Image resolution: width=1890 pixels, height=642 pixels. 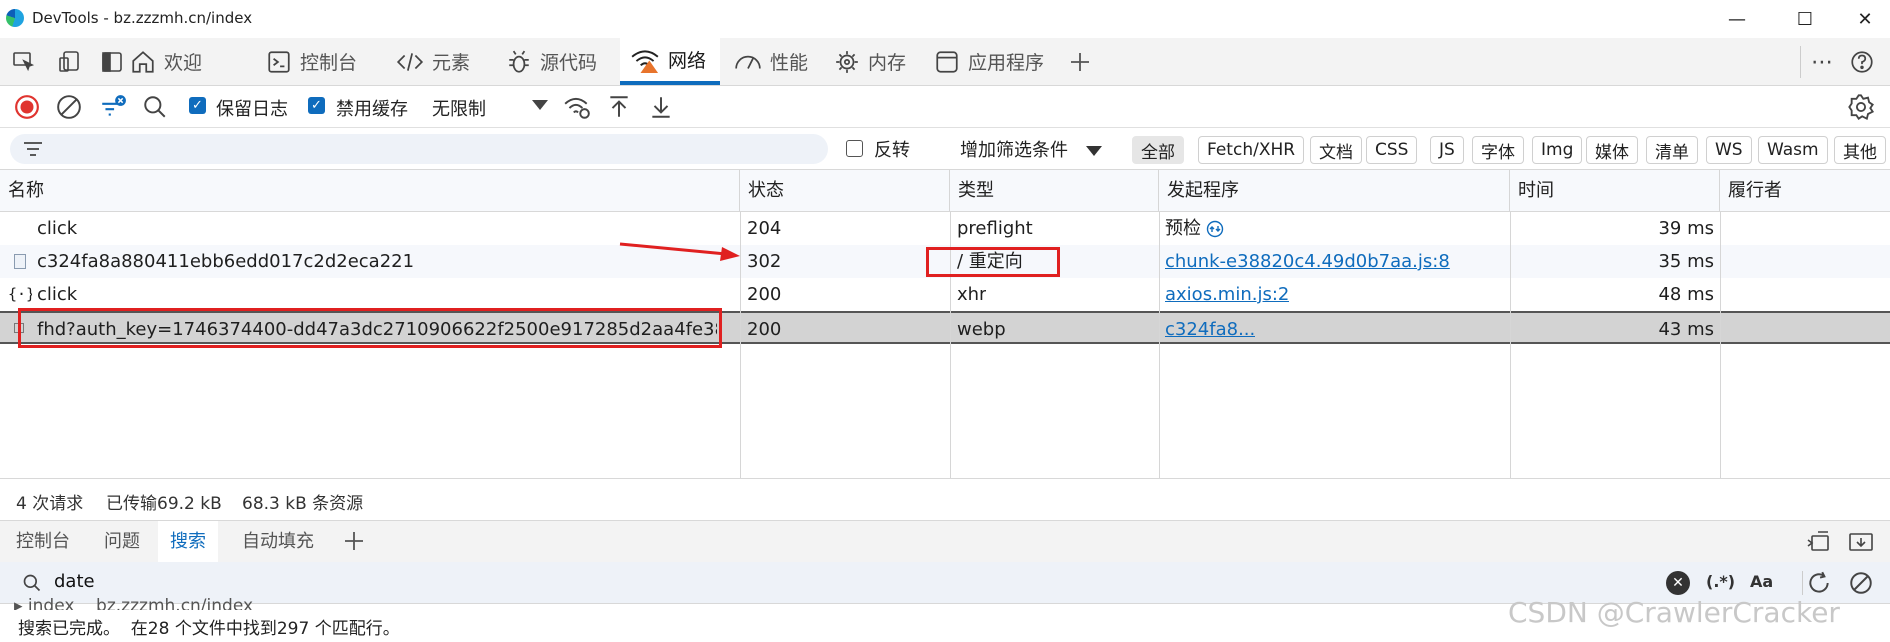 I want to click on search-status-text: 搜索已完成。 在28 个文件中找到297 个匹配行。, so click(x=209, y=629).